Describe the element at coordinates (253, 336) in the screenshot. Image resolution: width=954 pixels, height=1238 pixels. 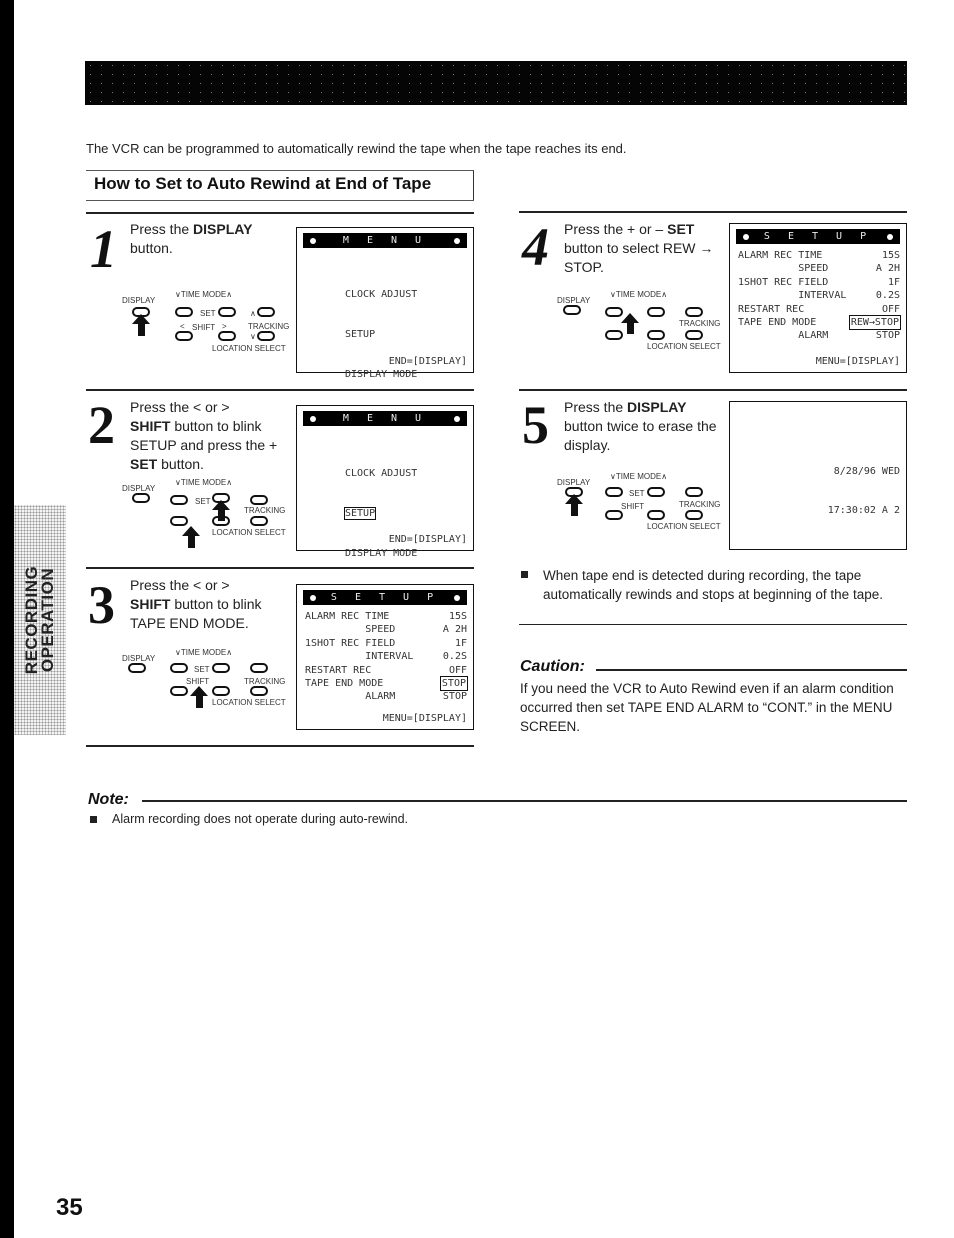
I see `down-label: ∨` at that location.